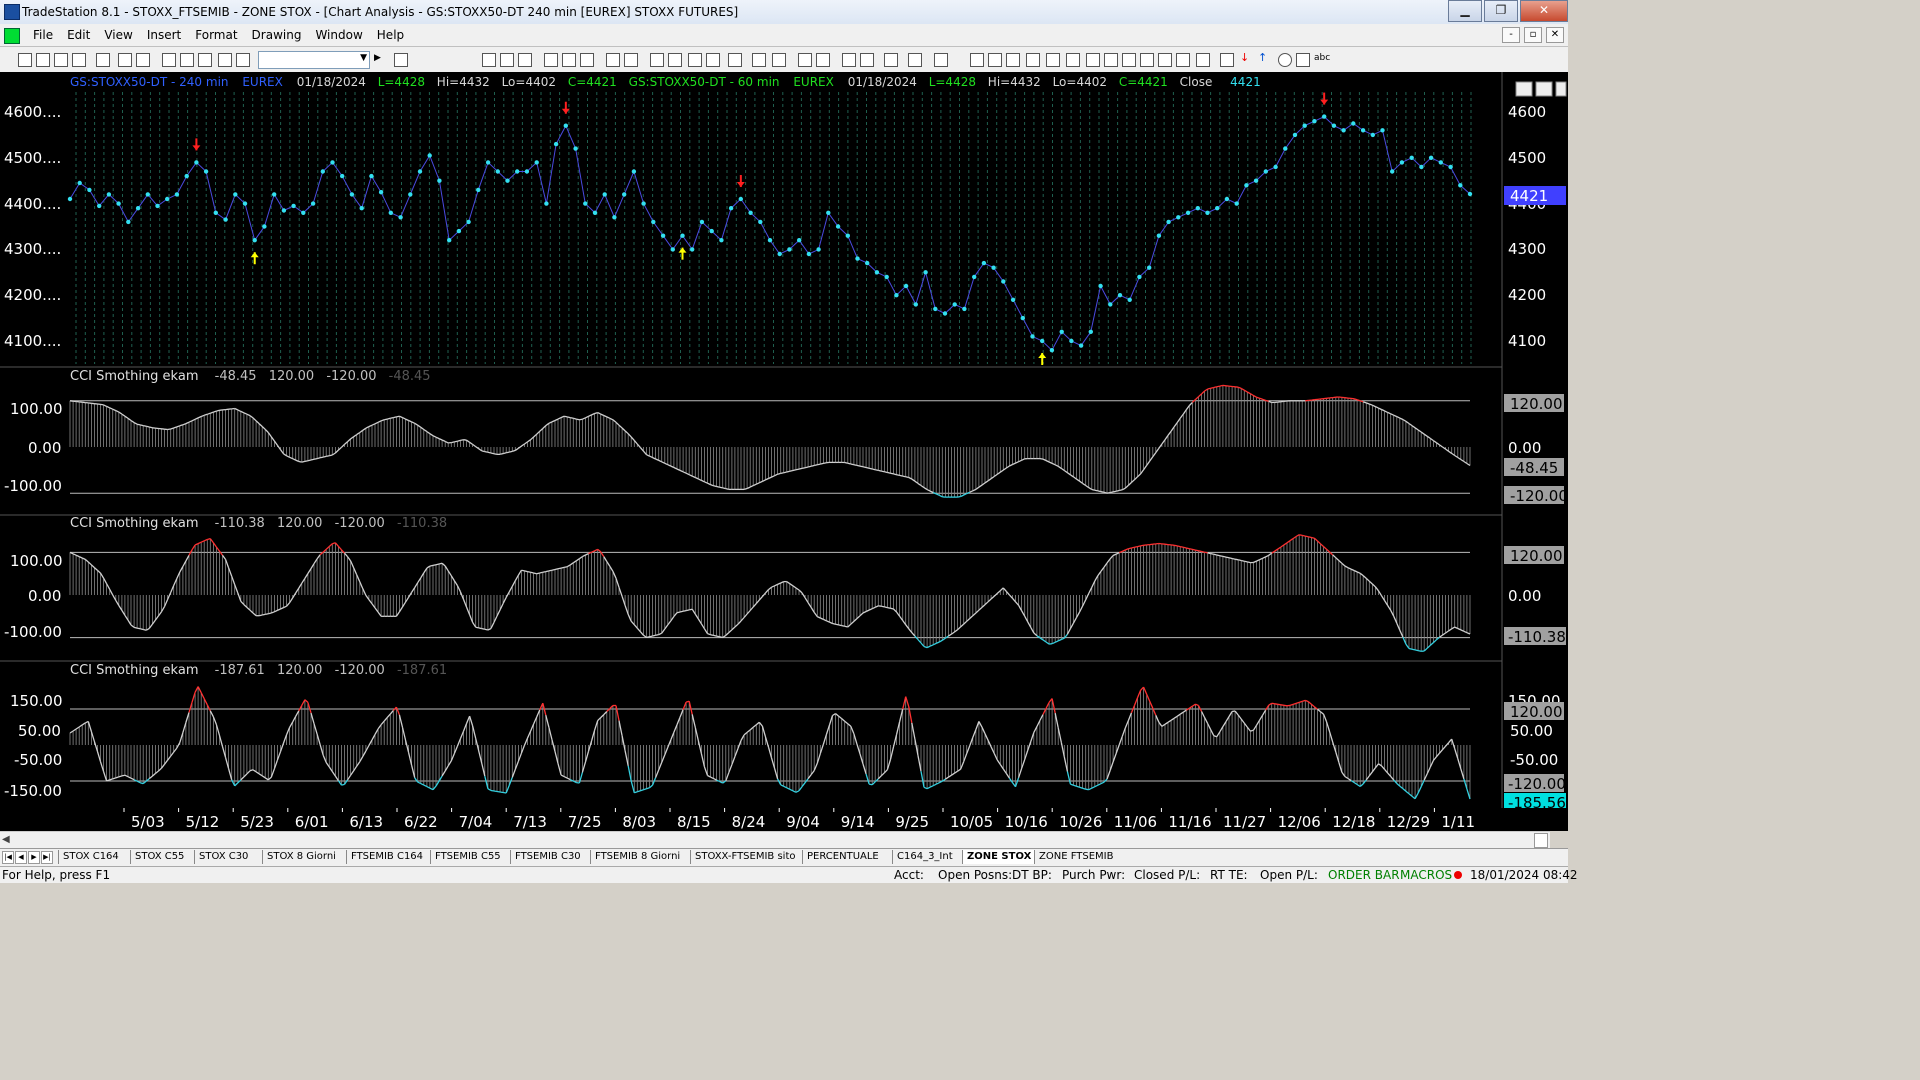 Image resolution: width=1920 pixels, height=1080 pixels. I want to click on channel-icon, so click(1033, 60).